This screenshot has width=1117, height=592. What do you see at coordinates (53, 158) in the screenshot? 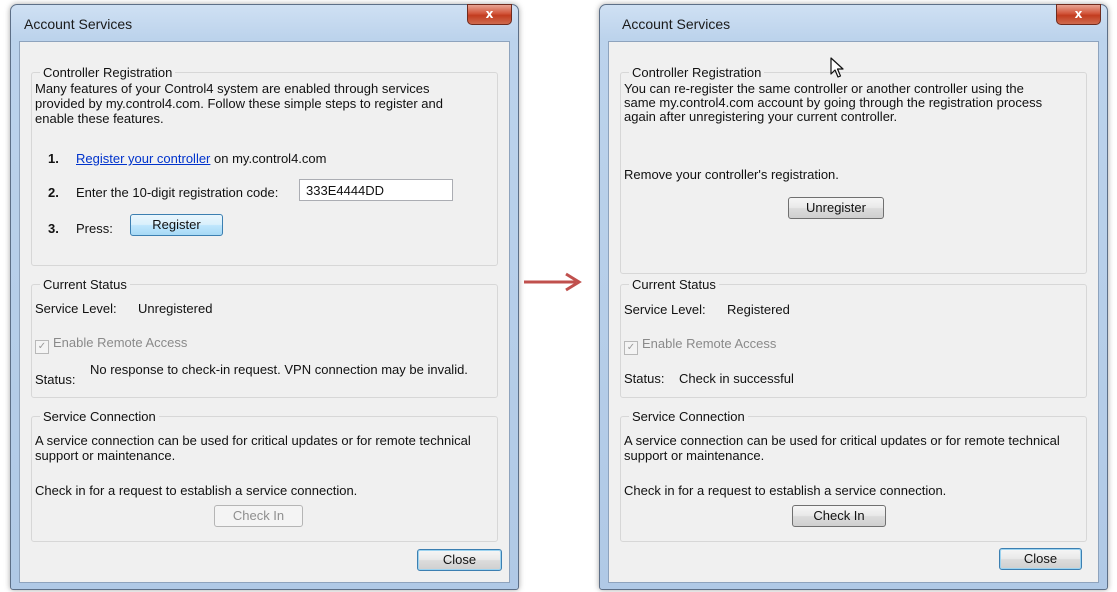
I see `step-1-number: 1.` at bounding box center [53, 158].